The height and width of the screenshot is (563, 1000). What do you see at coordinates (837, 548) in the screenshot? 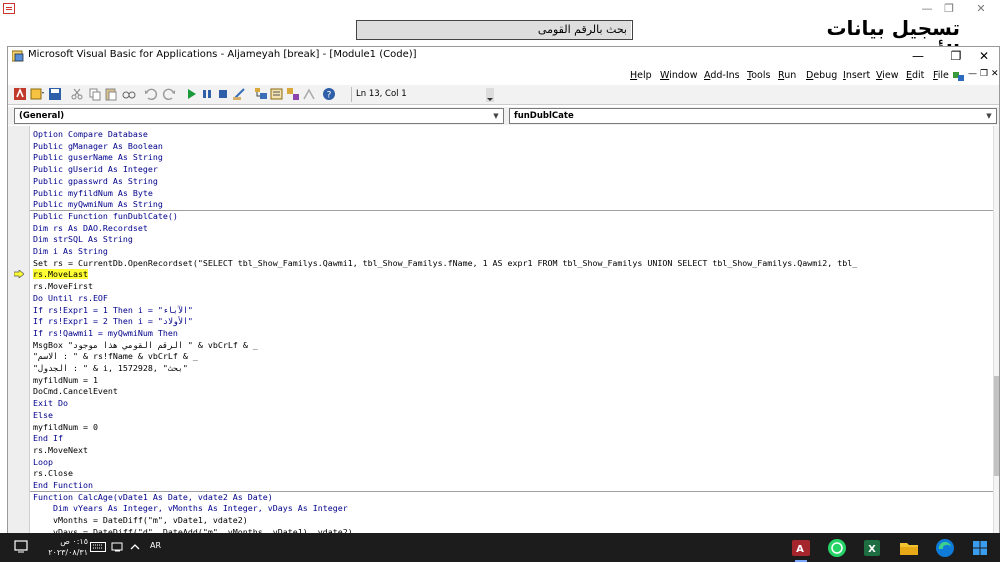
I see `whatsapp-app-icon` at bounding box center [837, 548].